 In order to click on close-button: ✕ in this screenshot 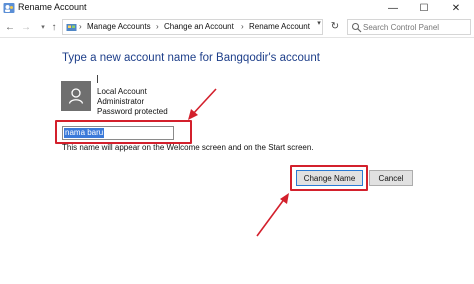, I will do `click(456, 8)`.